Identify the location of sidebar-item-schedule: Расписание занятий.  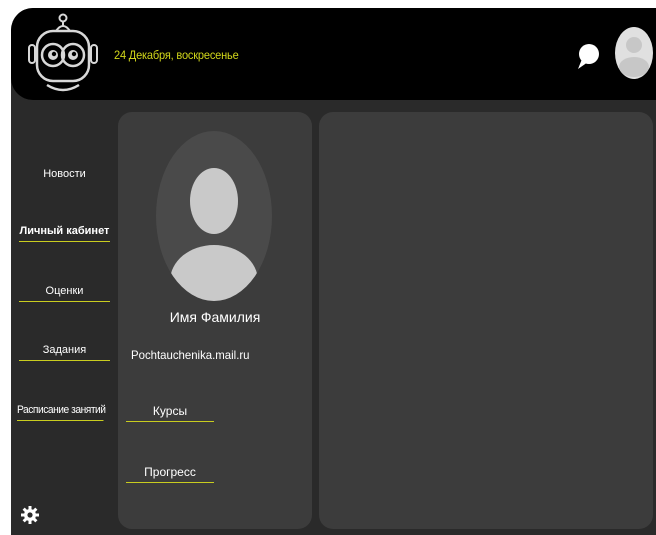
(61, 412).